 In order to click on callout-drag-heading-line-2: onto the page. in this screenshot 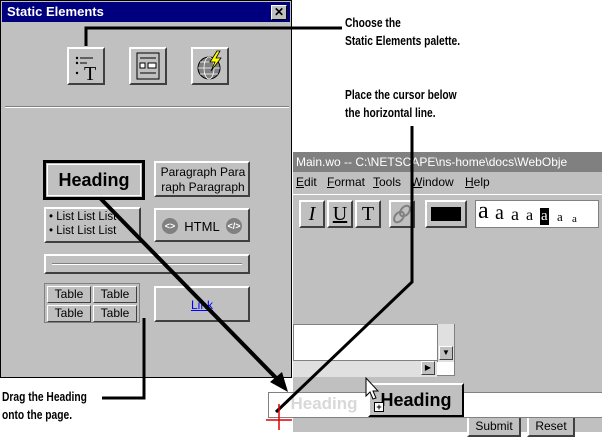, I will do `click(37, 415)`.